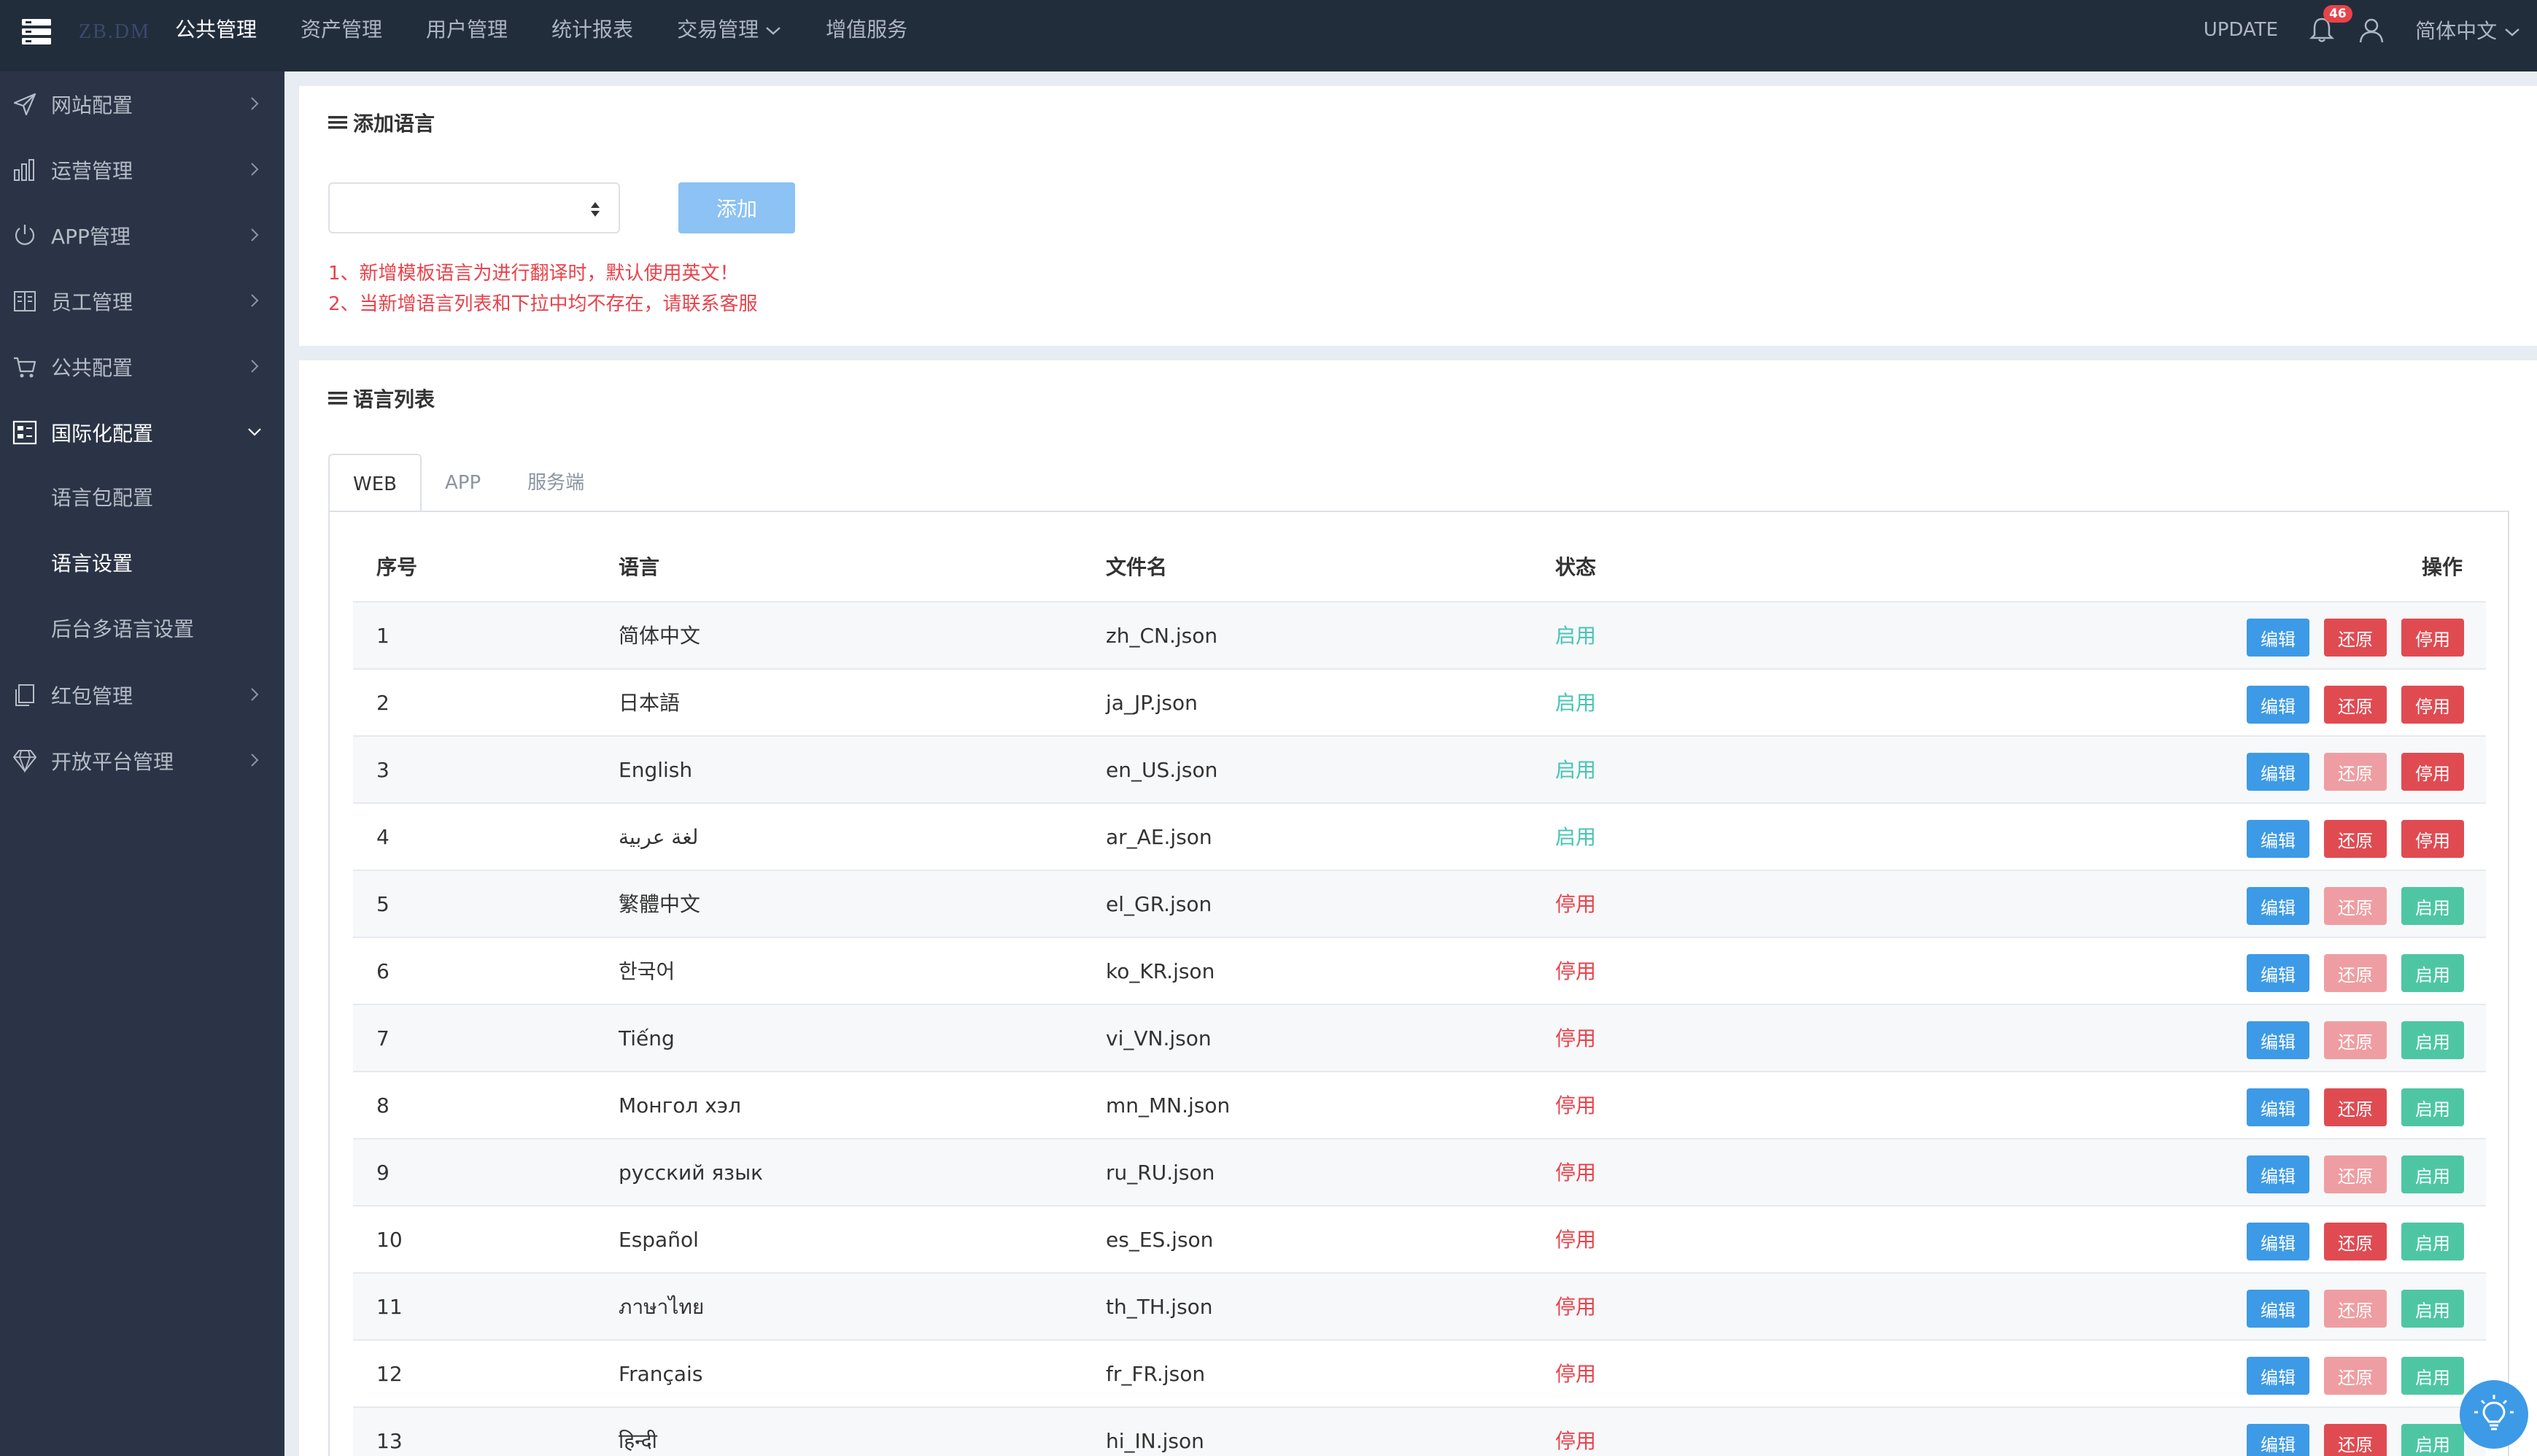  Describe the element at coordinates (92, 105) in the screenshot. I see `sidebar-item-label: 网站配置` at that location.